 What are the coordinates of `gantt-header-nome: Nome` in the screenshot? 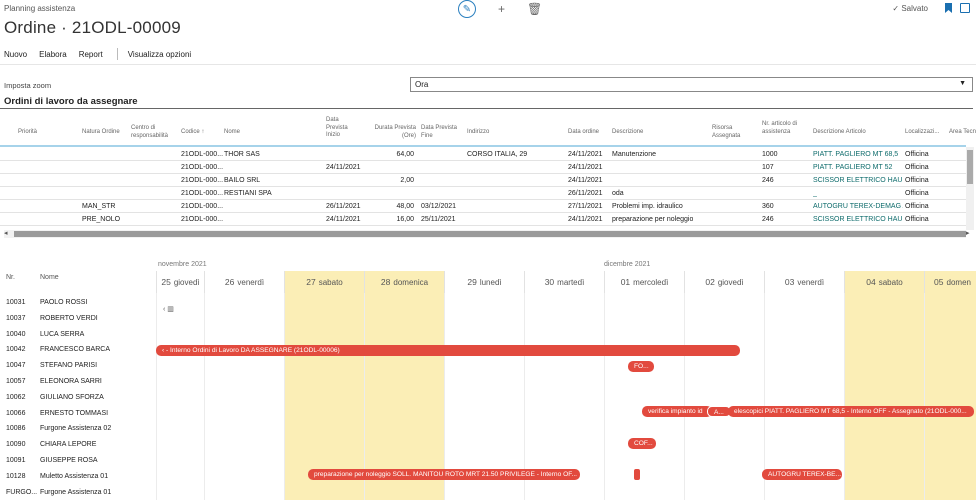 It's located at (49, 277).